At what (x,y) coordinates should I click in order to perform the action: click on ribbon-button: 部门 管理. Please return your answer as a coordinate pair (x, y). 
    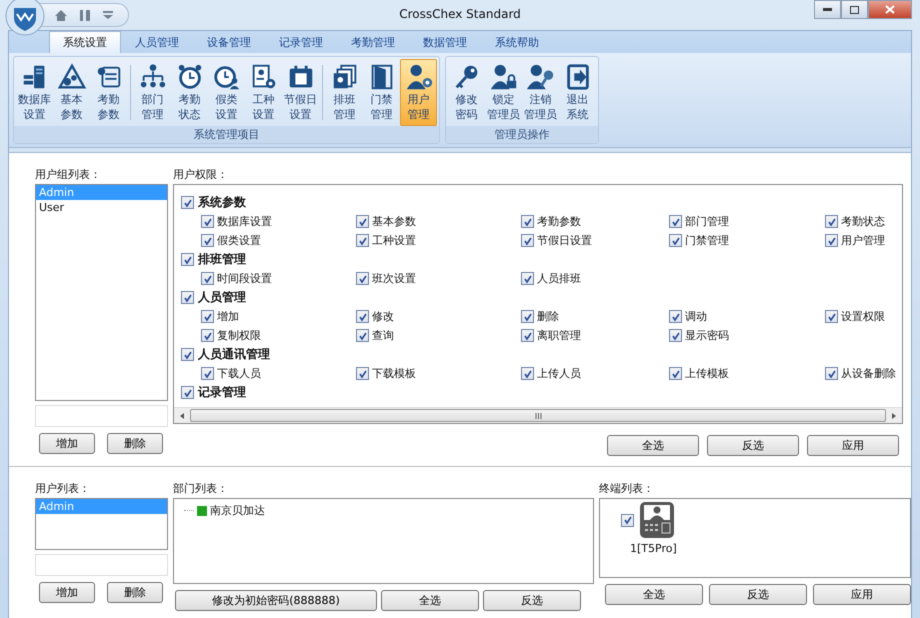
    Looking at the image, I should click on (152, 92).